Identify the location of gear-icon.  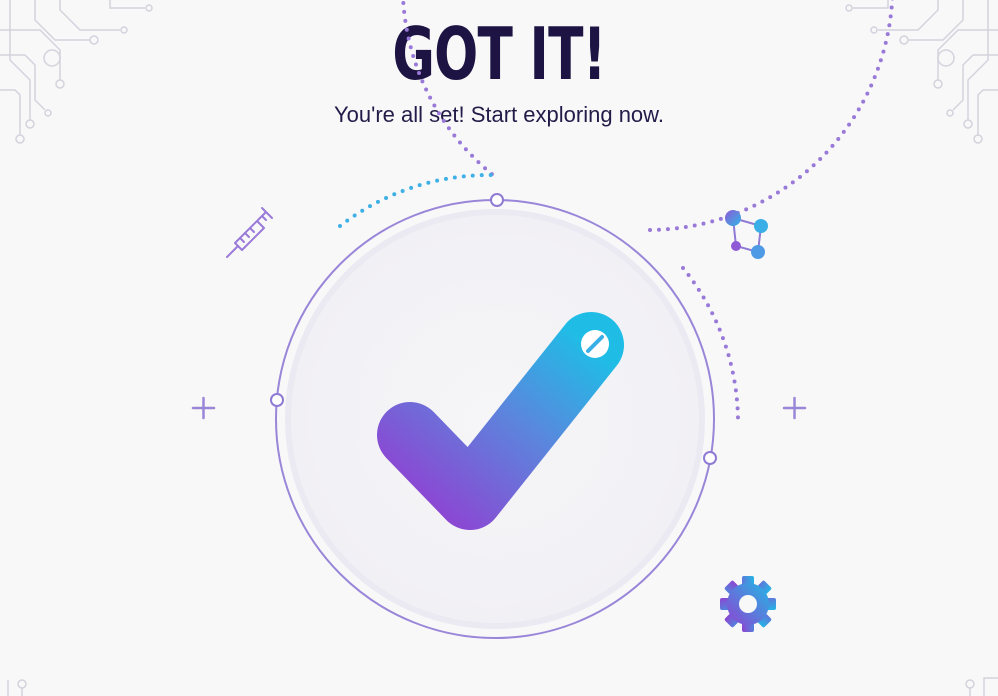
(748, 604).